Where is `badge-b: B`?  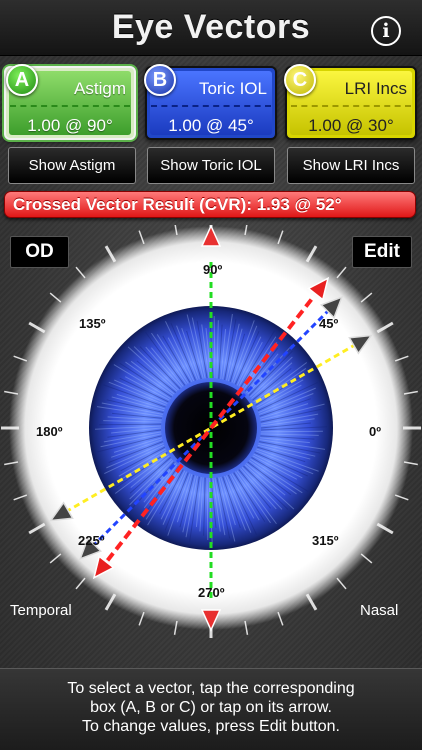
badge-b: B is located at coordinates (160, 80).